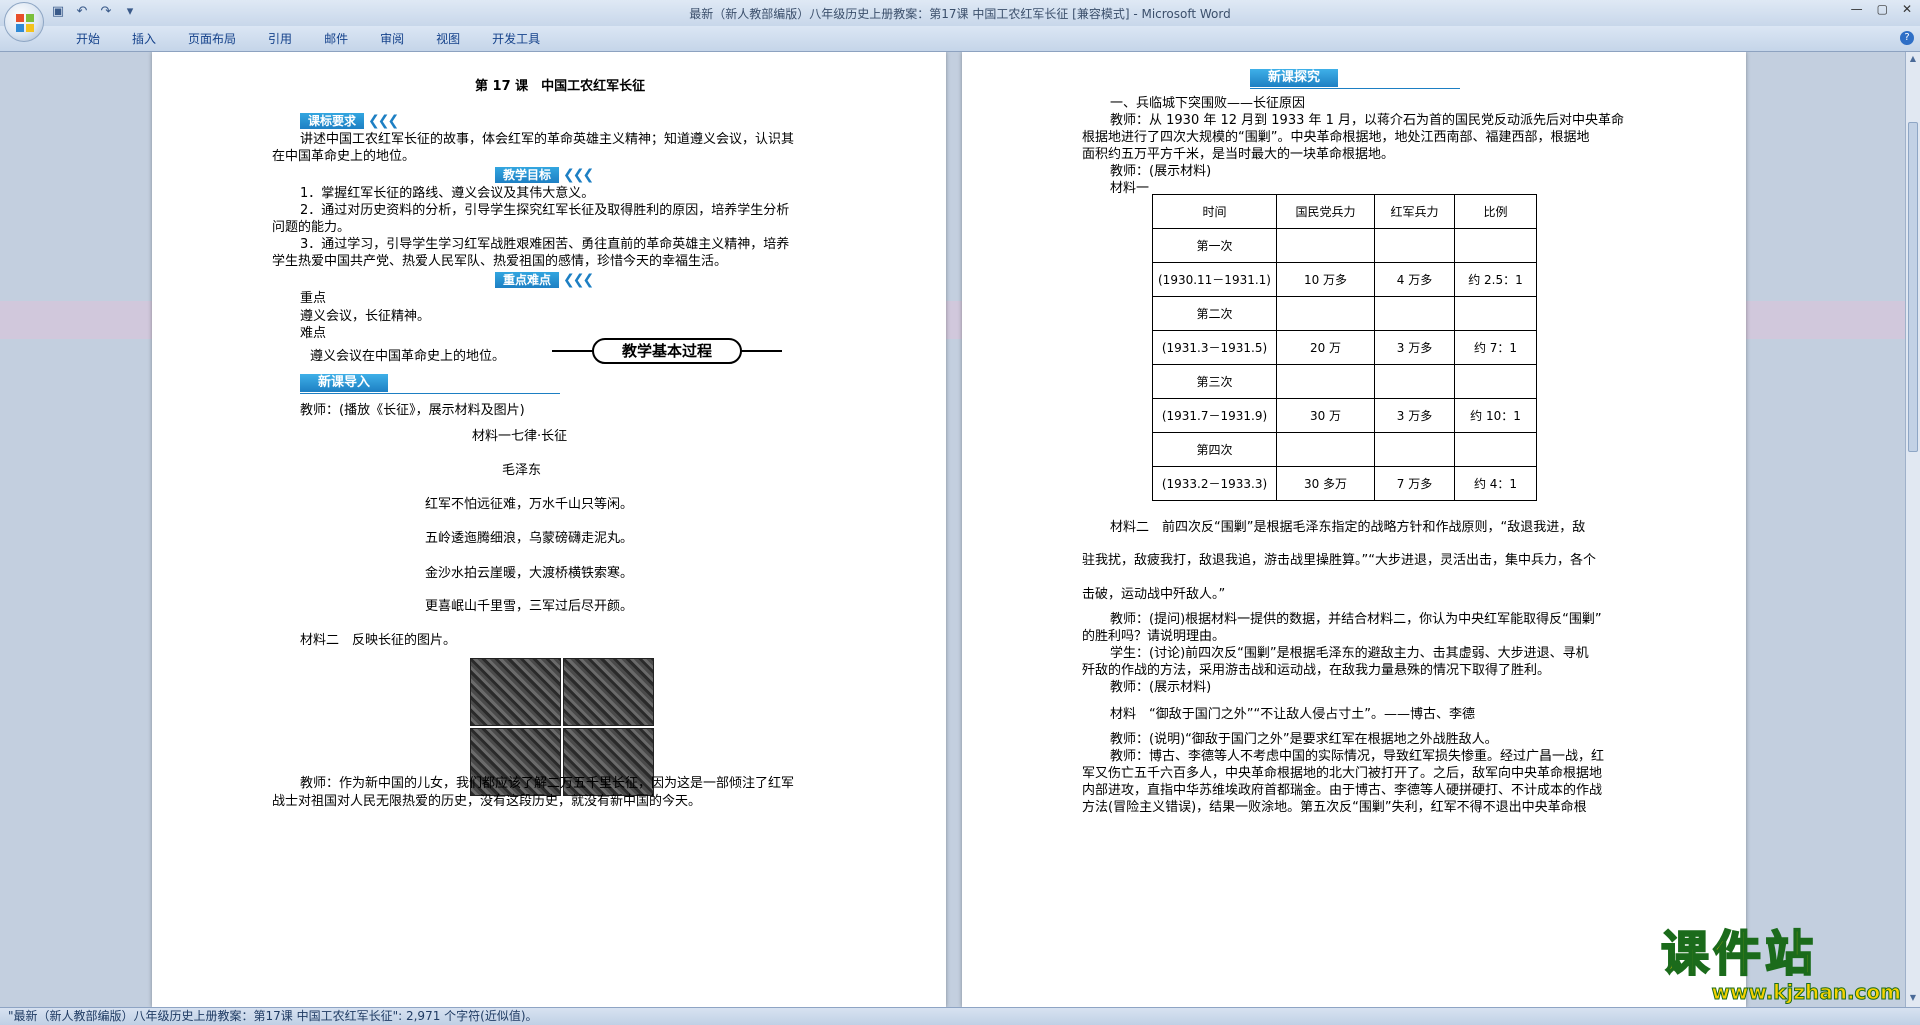 Image resolution: width=1920 pixels, height=1025 pixels. Describe the element at coordinates (545, 210) in the screenshot. I see `goal-2-line1: 2．通过对历史资料的分析，引导学生探究红军长征及取得胜利的原因，培养学生分析` at that location.